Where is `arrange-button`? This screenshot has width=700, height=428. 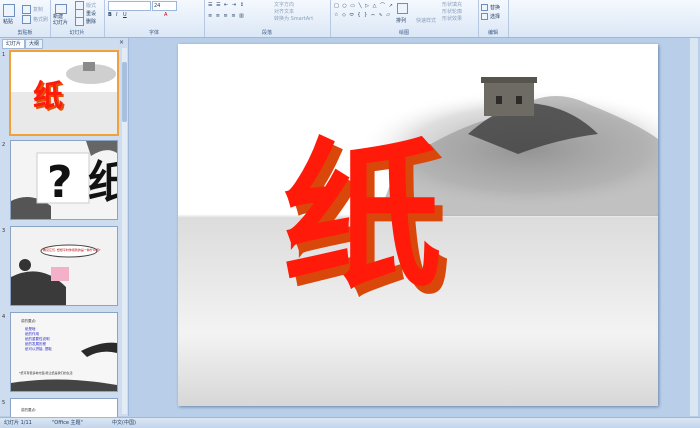
arrange-button is located at coordinates (403, 8).